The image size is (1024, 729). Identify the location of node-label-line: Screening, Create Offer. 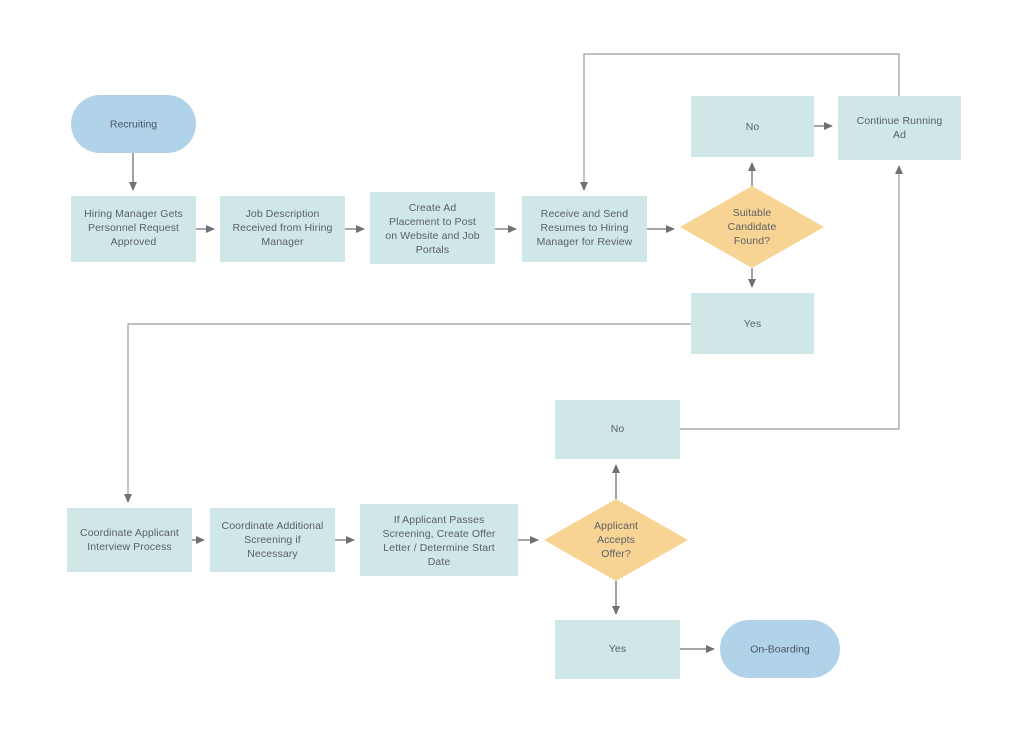
(439, 534).